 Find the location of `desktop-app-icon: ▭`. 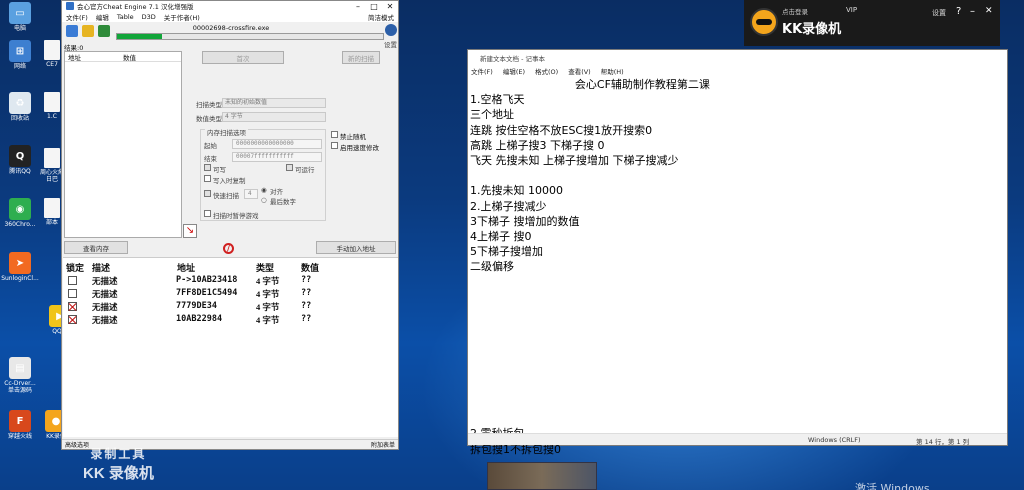

desktop-app-icon: ▭ is located at coordinates (20, 13).